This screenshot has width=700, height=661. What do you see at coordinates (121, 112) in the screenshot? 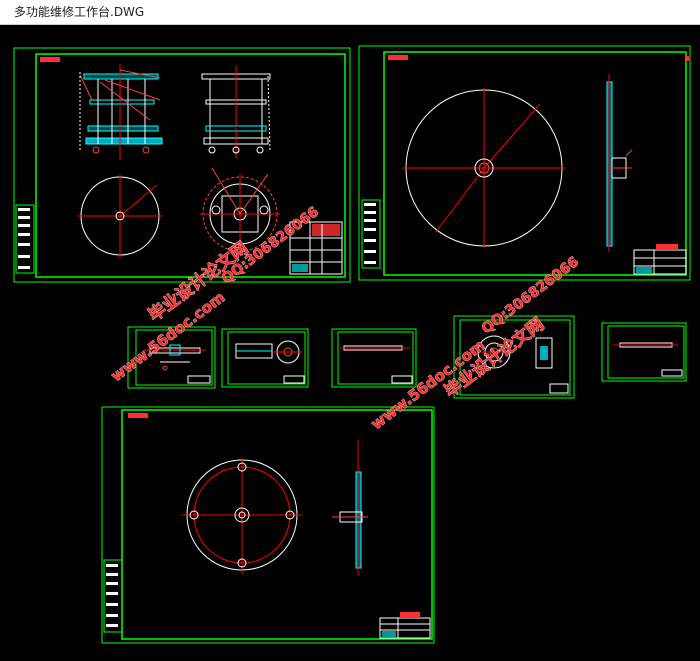
I see `front-view` at bounding box center [121, 112].